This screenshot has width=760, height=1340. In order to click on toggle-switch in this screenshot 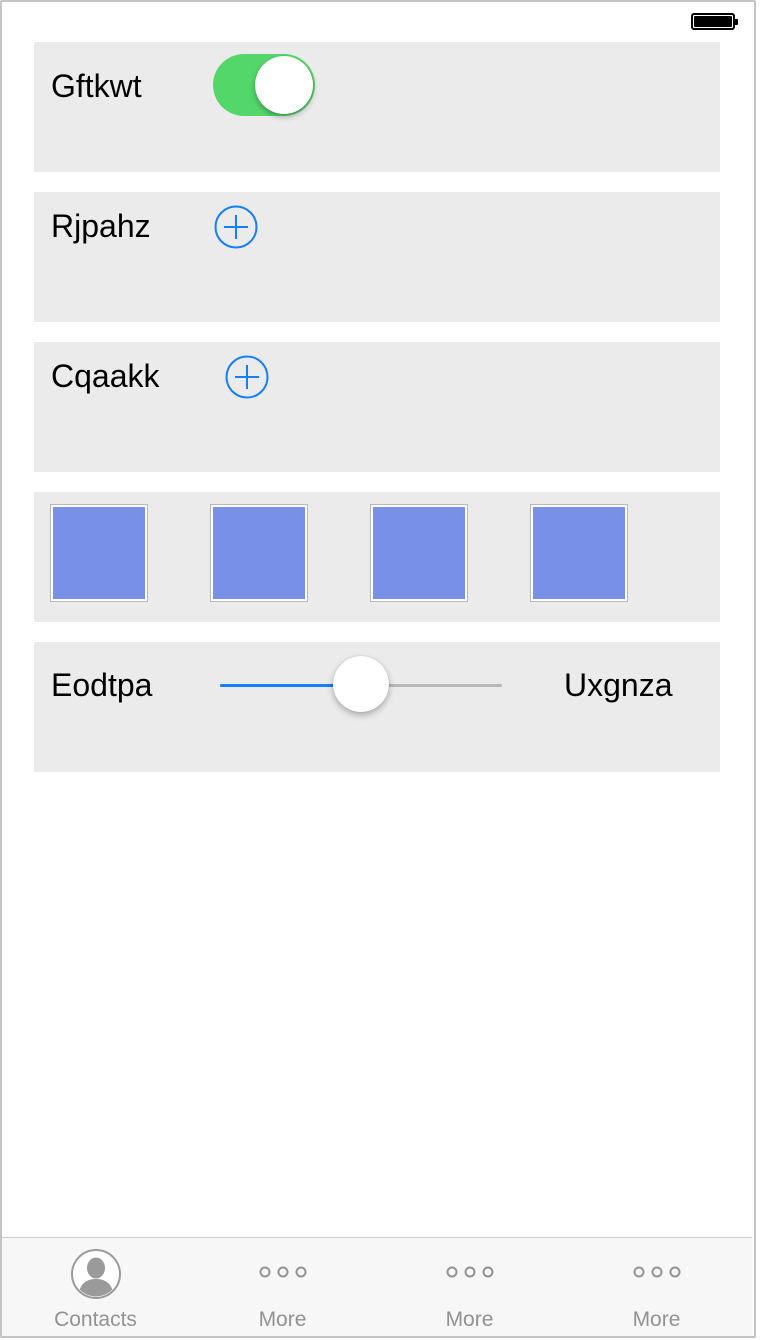, I will do `click(264, 85)`.